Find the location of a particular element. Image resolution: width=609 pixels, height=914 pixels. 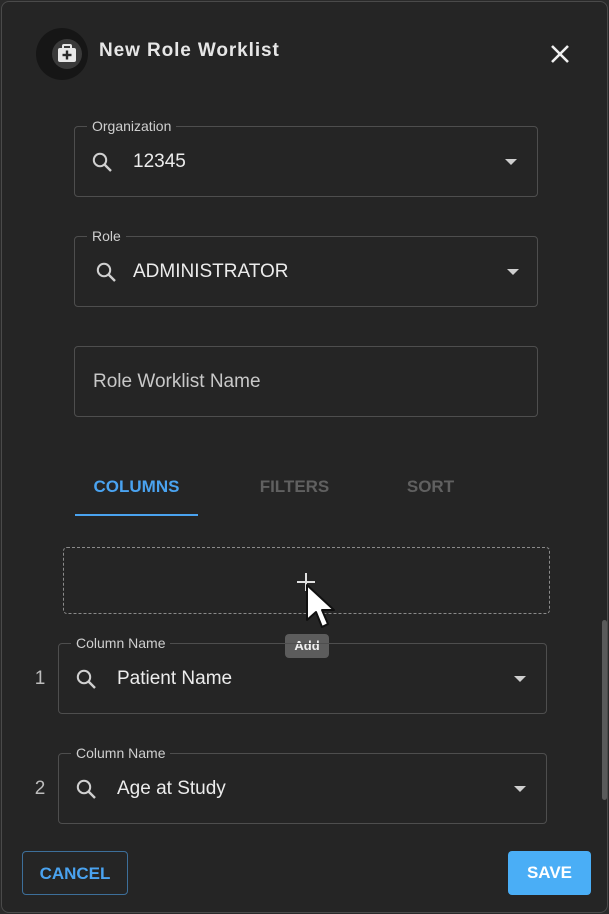

organization-label: Organization is located at coordinates (132, 126).